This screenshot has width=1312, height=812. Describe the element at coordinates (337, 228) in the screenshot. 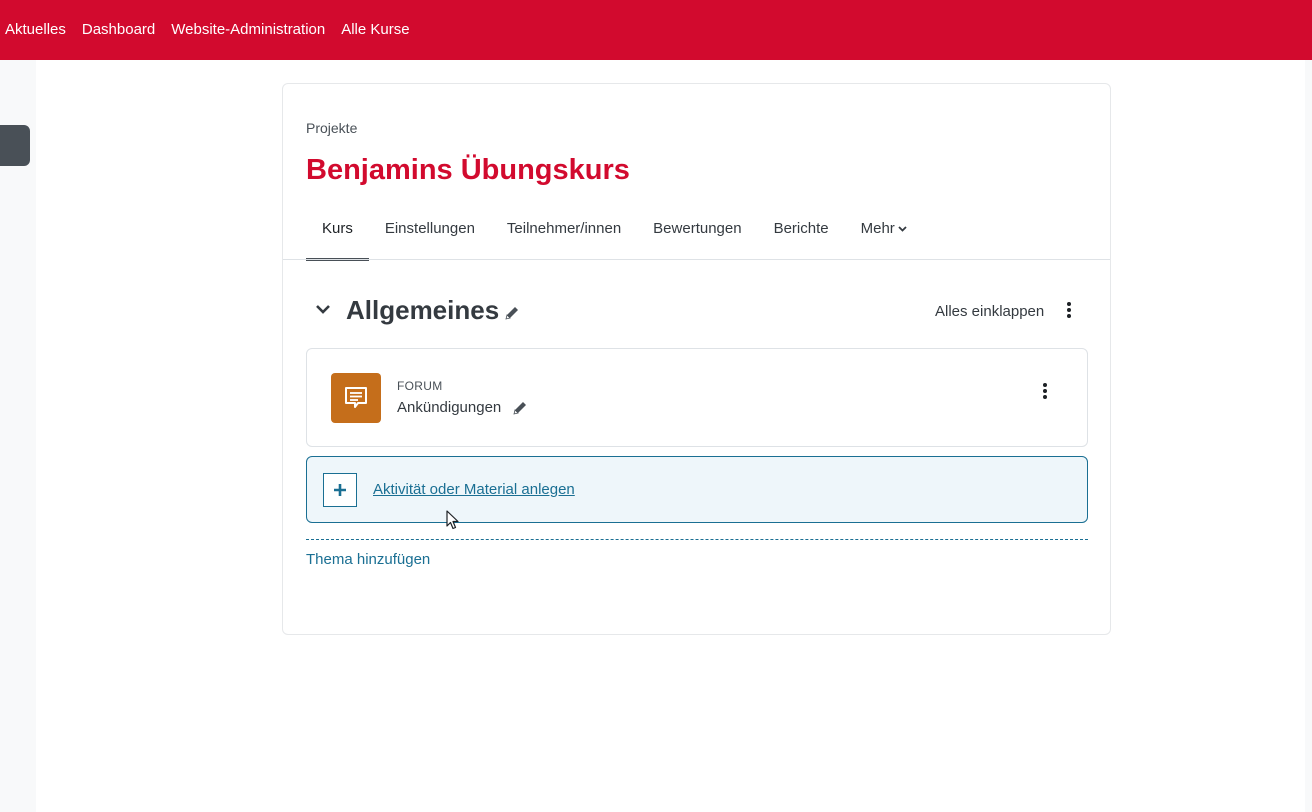

I see `tab-label: Kurs` at that location.